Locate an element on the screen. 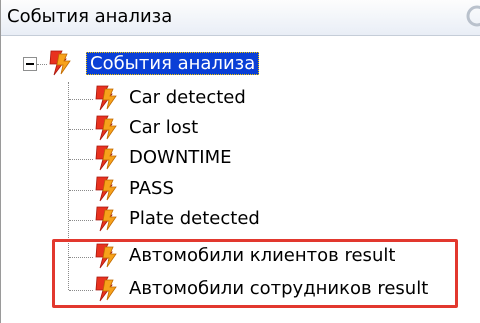 The width and height of the screenshot is (480, 323). panel-header: События анализа is located at coordinates (240, 18).